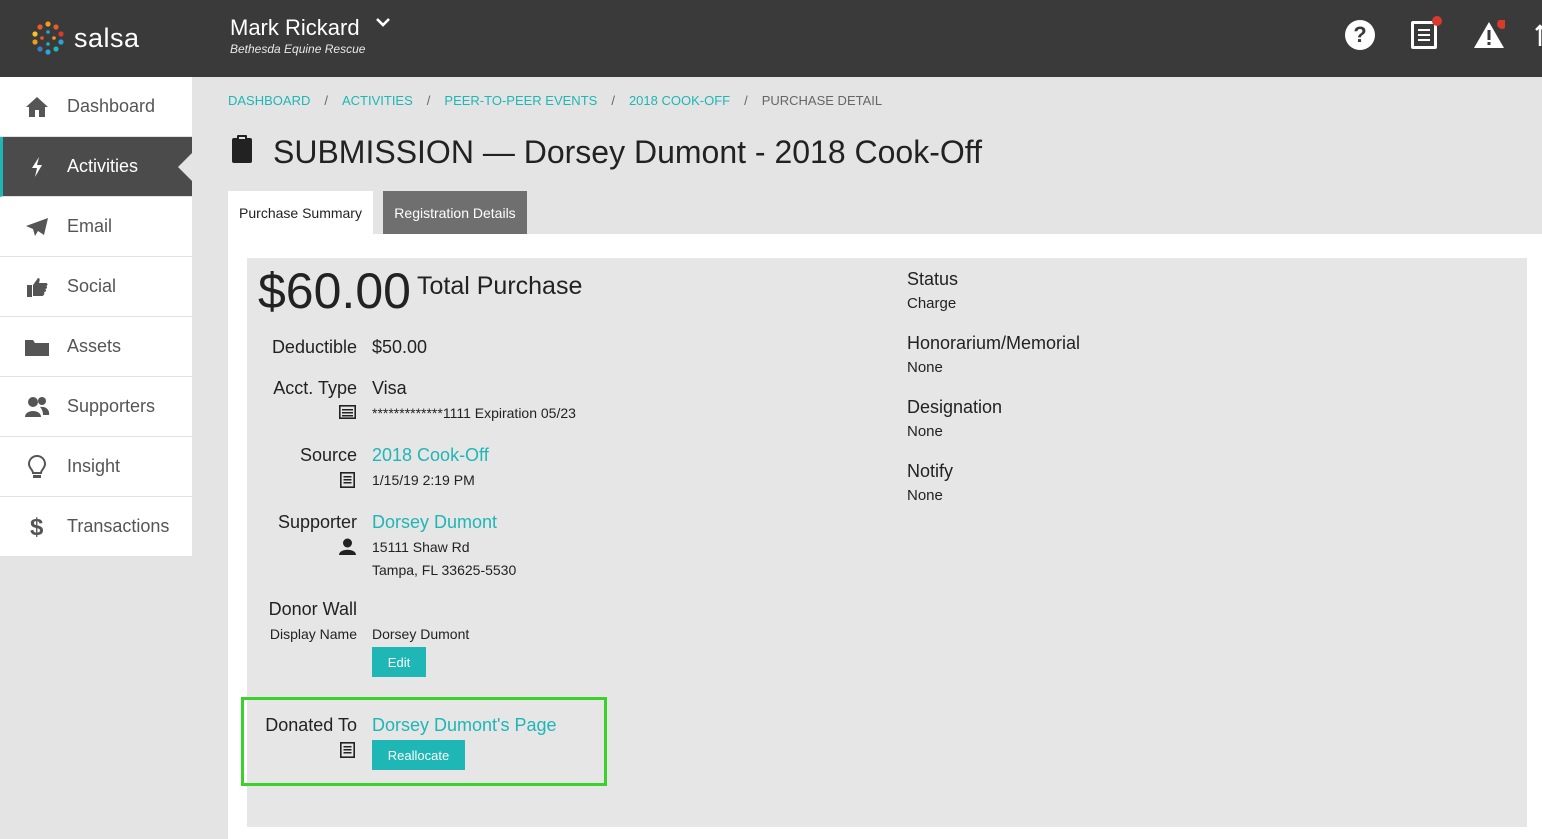 This screenshot has width=1542, height=839. I want to click on sidebar-item-email: Email, so click(96, 227).